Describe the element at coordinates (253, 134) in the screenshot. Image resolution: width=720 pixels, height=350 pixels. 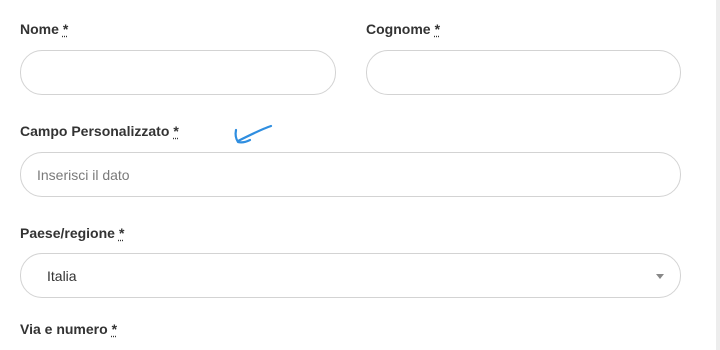
I see `hand-drawn-arrow-icon` at that location.